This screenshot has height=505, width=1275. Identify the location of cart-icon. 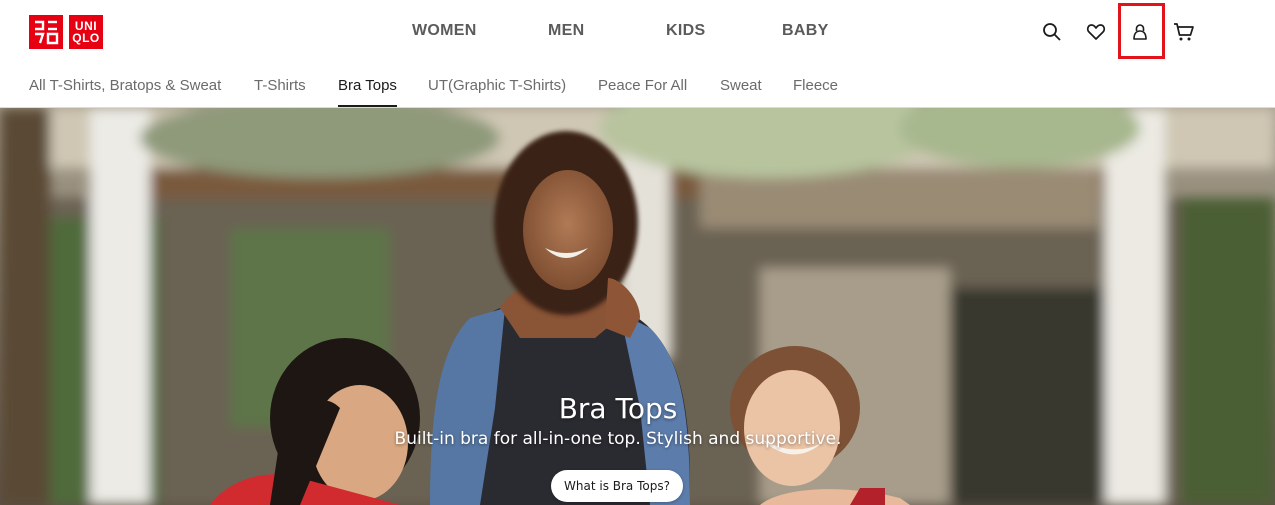
(1184, 32).